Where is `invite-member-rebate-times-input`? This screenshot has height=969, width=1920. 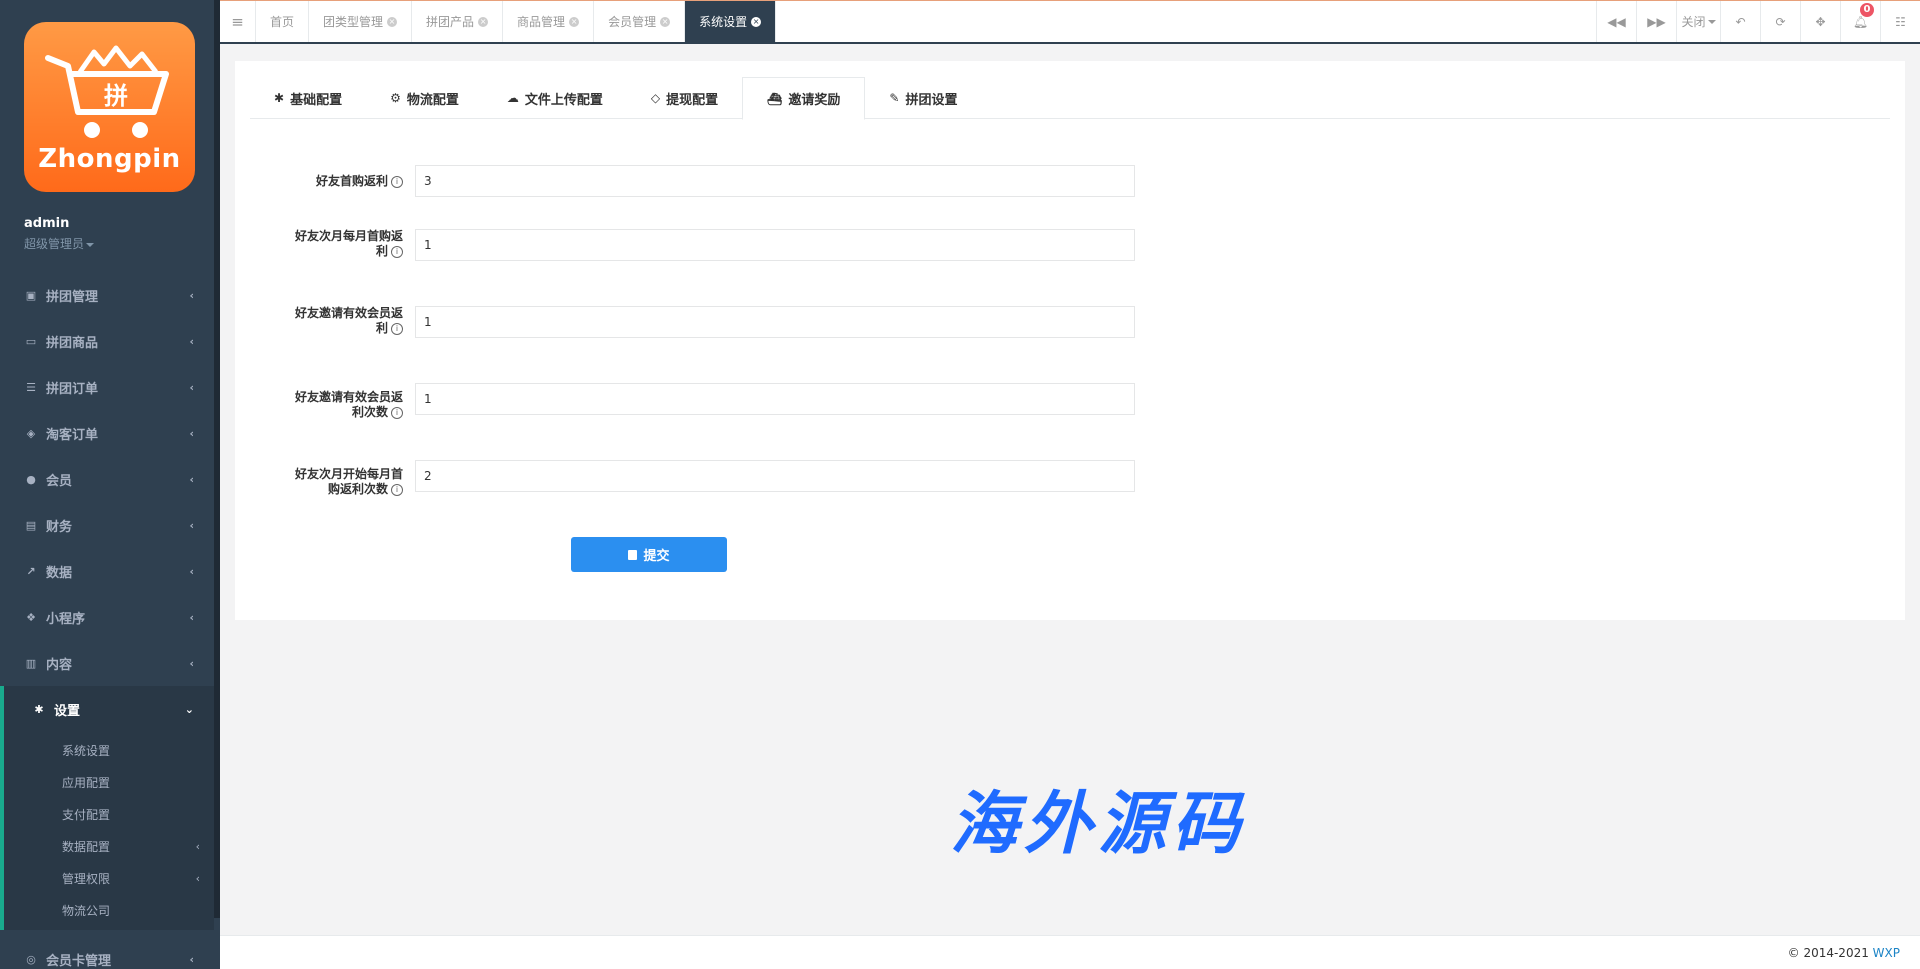
invite-member-rebate-times-input is located at coordinates (775, 399).